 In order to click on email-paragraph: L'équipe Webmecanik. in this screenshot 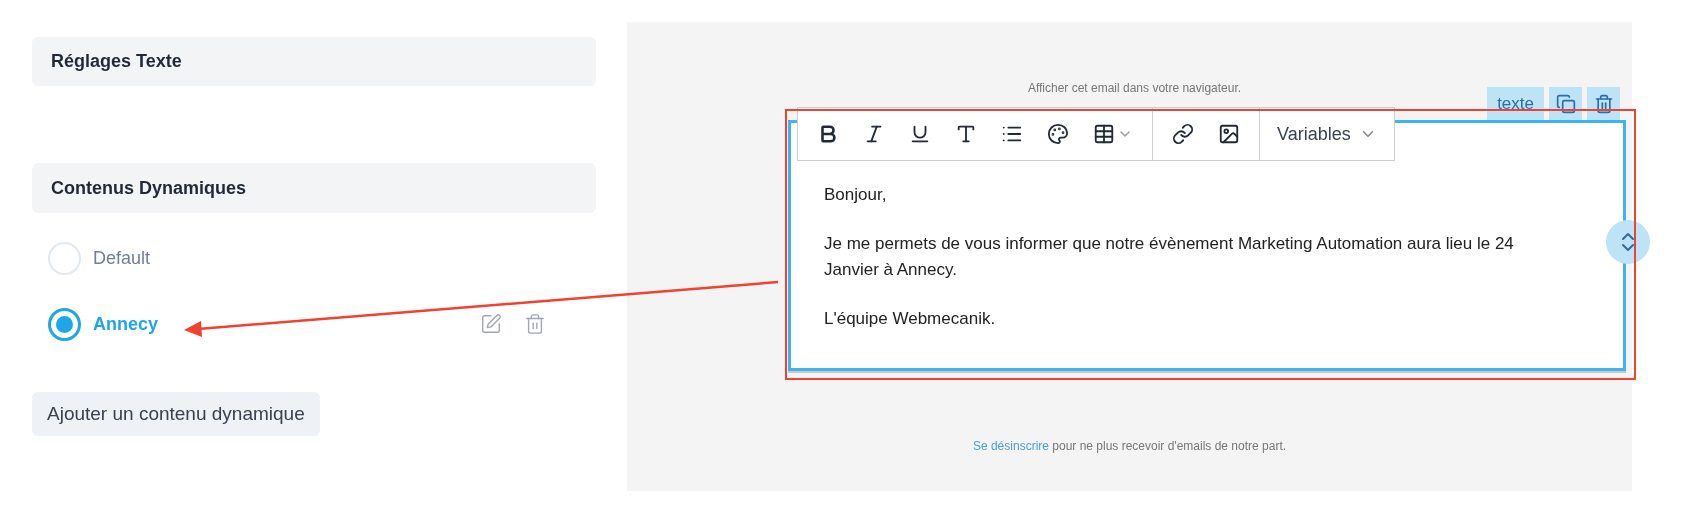, I will do `click(910, 319)`.